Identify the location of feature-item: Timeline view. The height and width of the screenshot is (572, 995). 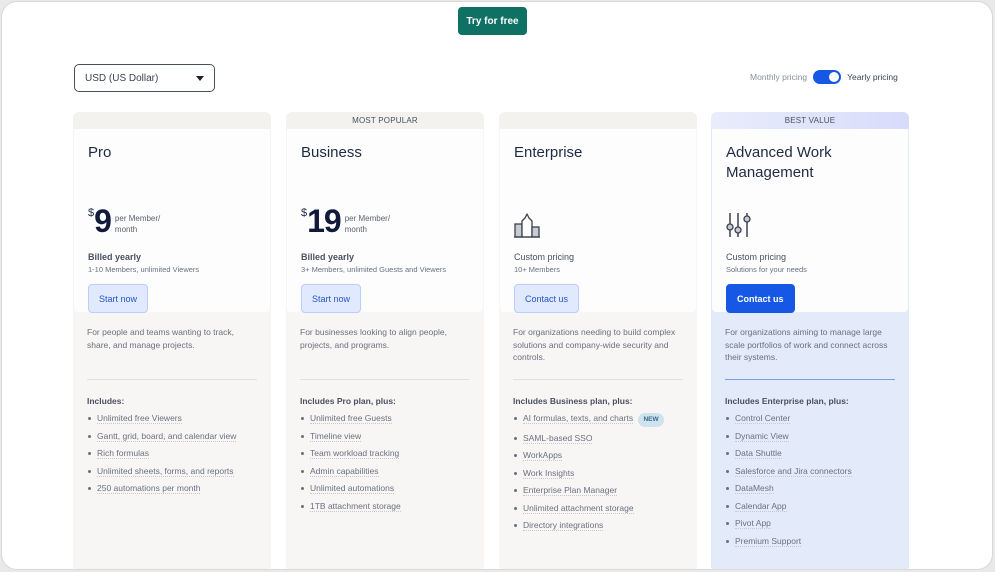
(387, 436).